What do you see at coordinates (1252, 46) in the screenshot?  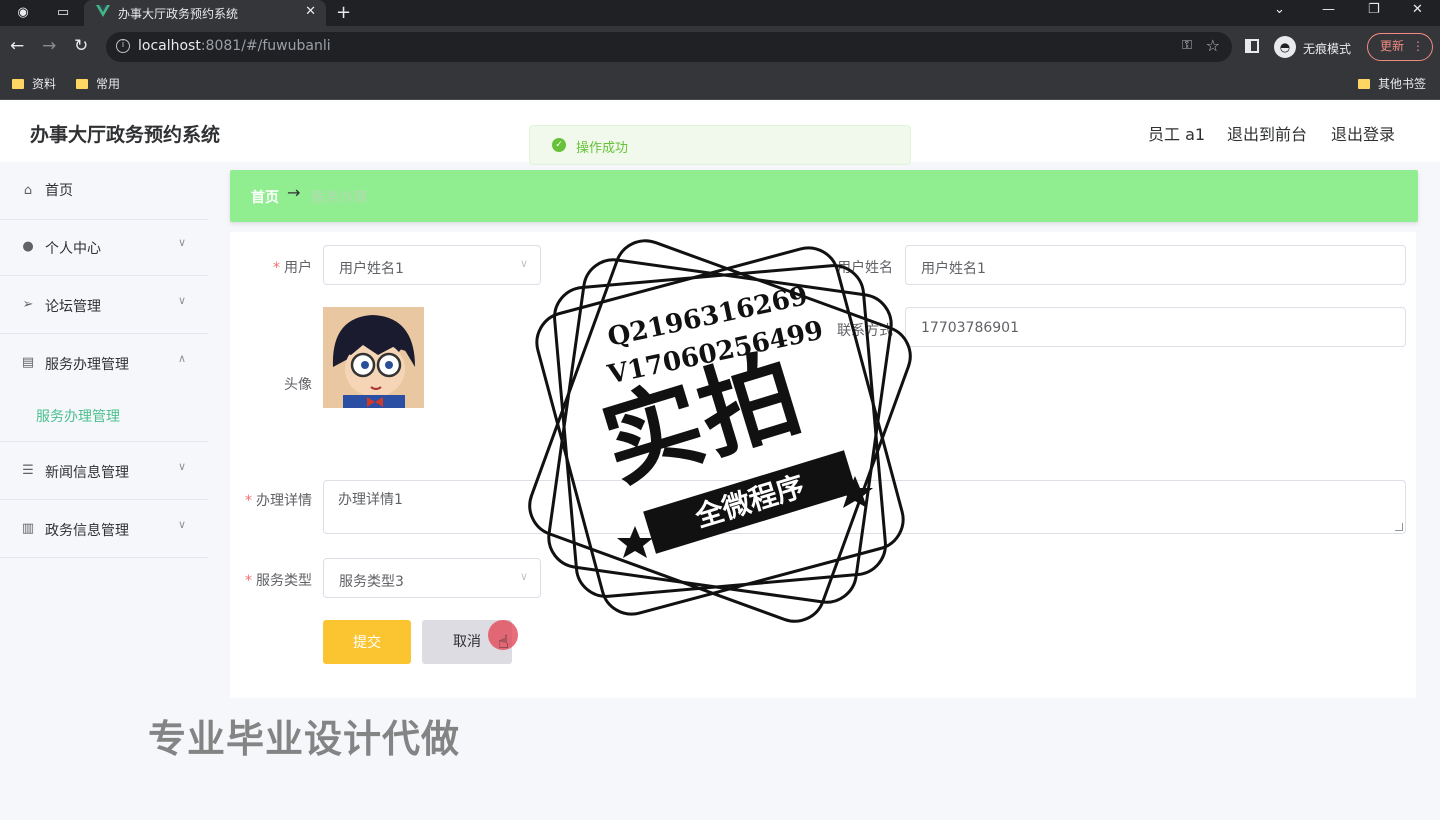 I see `side-panel-icon` at bounding box center [1252, 46].